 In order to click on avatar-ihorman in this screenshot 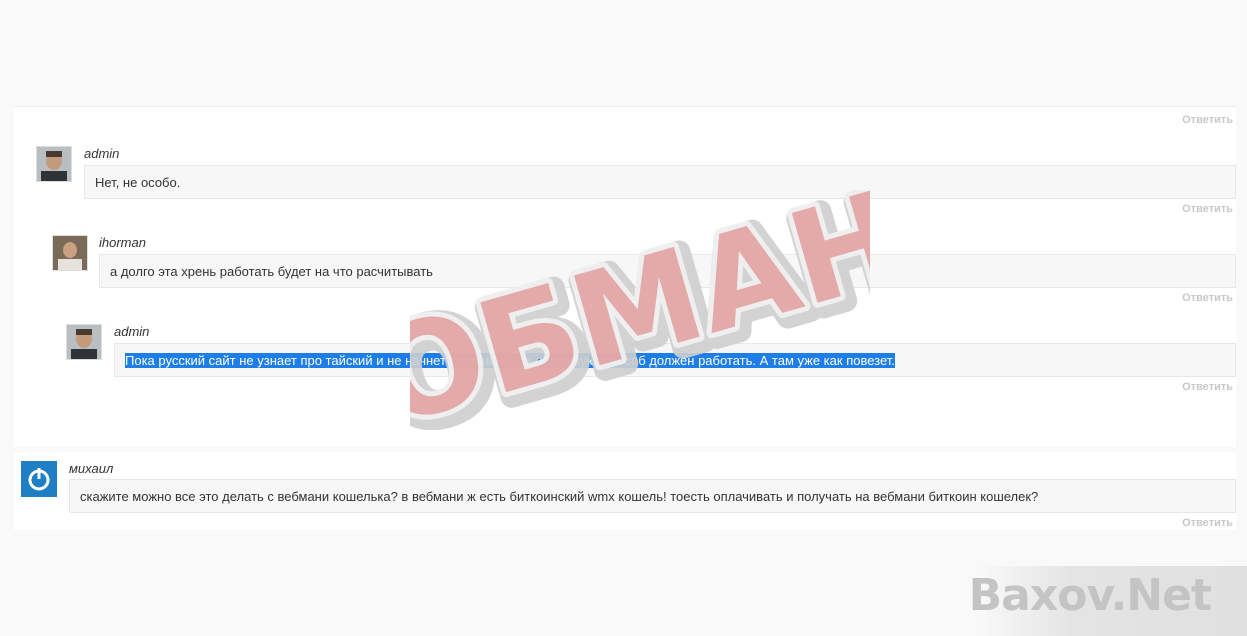, I will do `click(70, 253)`.